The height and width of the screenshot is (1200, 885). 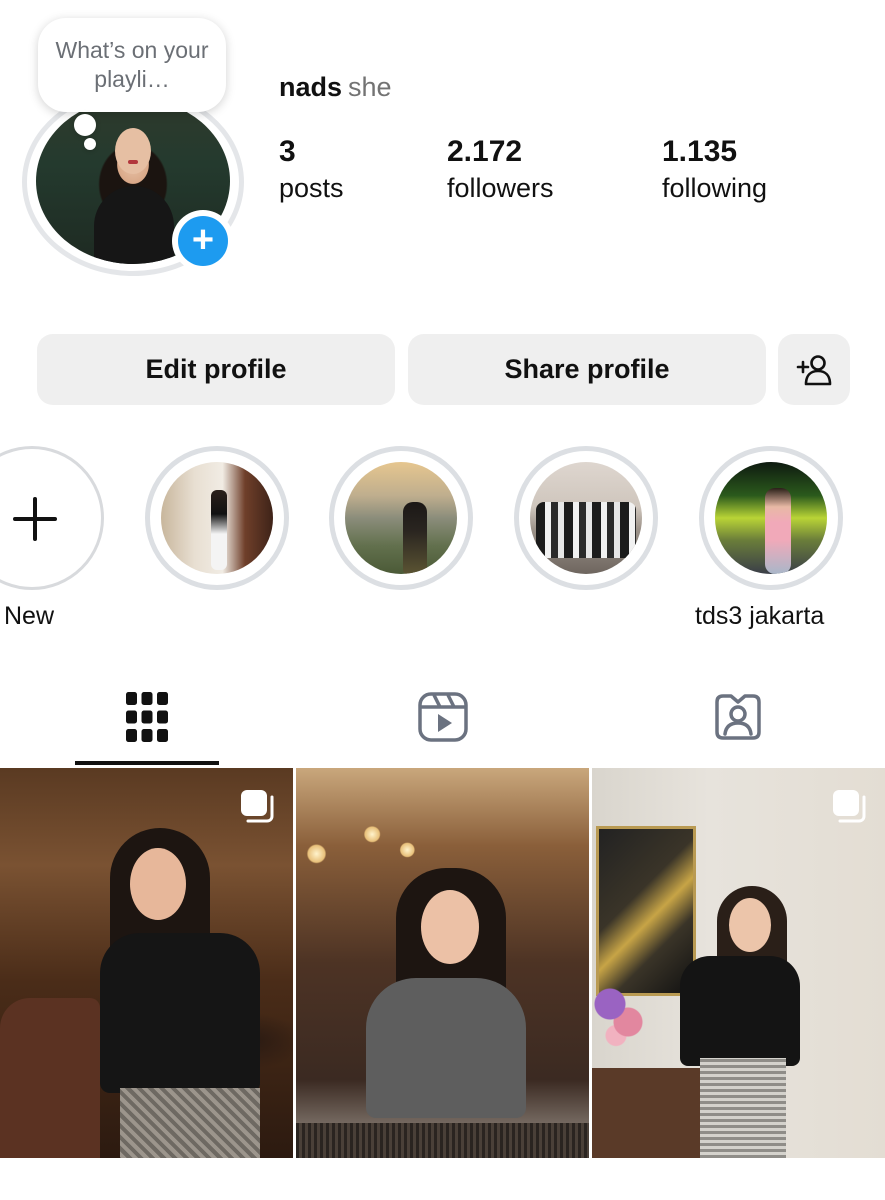 What do you see at coordinates (90, 144) in the screenshot?
I see `note-bubble-tail-small` at bounding box center [90, 144].